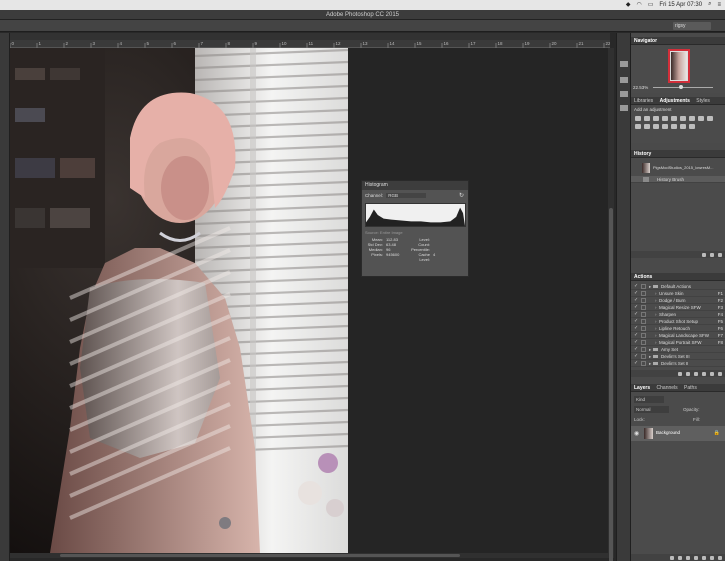 Image resolution: width=725 pixels, height=561 pixels. I want to click on action-item: ✓ › Lipline Retouch F6, so click(678, 328).